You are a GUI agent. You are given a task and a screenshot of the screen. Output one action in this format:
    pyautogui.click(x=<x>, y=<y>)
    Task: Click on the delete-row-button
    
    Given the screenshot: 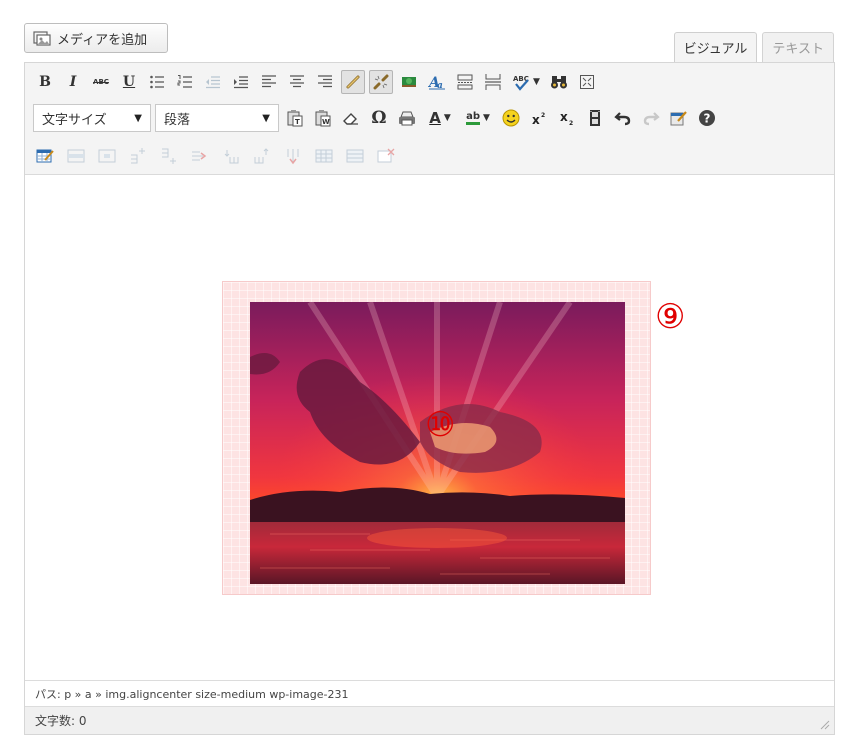 What is the action you would take?
    pyautogui.click(x=200, y=156)
    